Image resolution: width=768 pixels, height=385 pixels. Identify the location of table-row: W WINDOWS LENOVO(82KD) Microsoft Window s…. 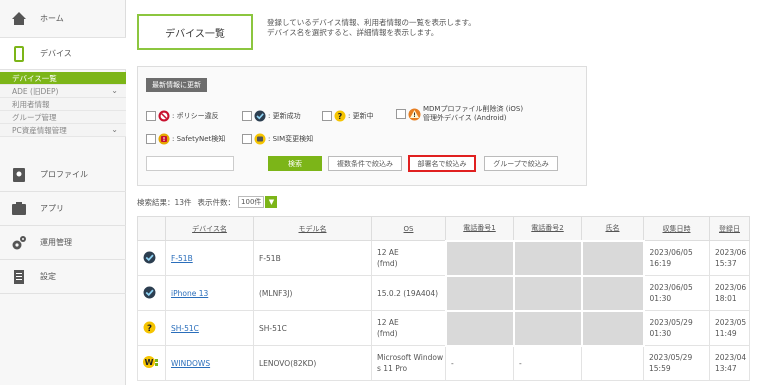
(443, 363).